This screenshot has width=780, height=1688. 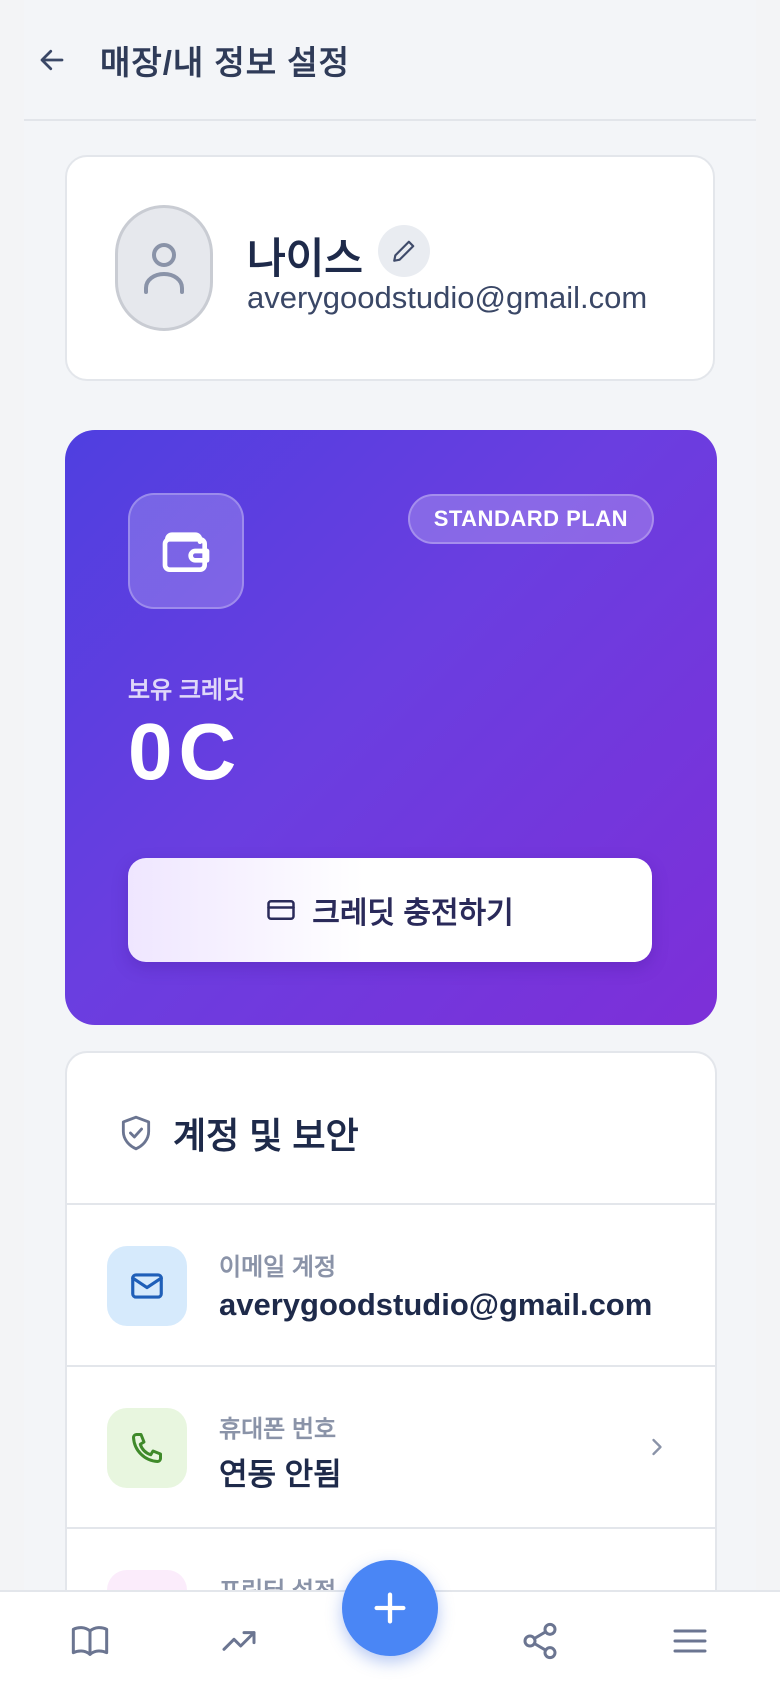 I want to click on phone-number-label: 휴대폰 번호, so click(x=278, y=1429).